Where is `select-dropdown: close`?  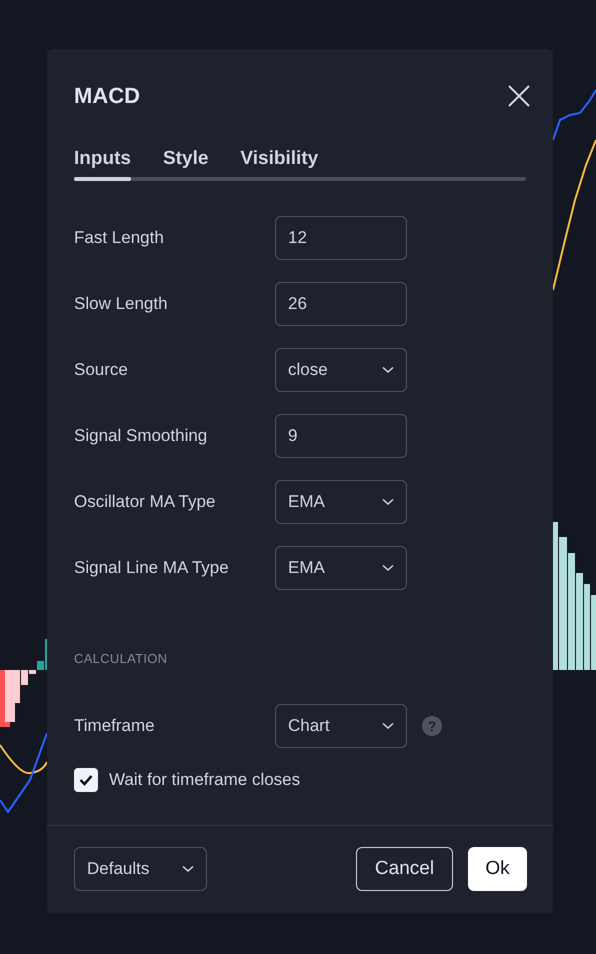 select-dropdown: close is located at coordinates (341, 370).